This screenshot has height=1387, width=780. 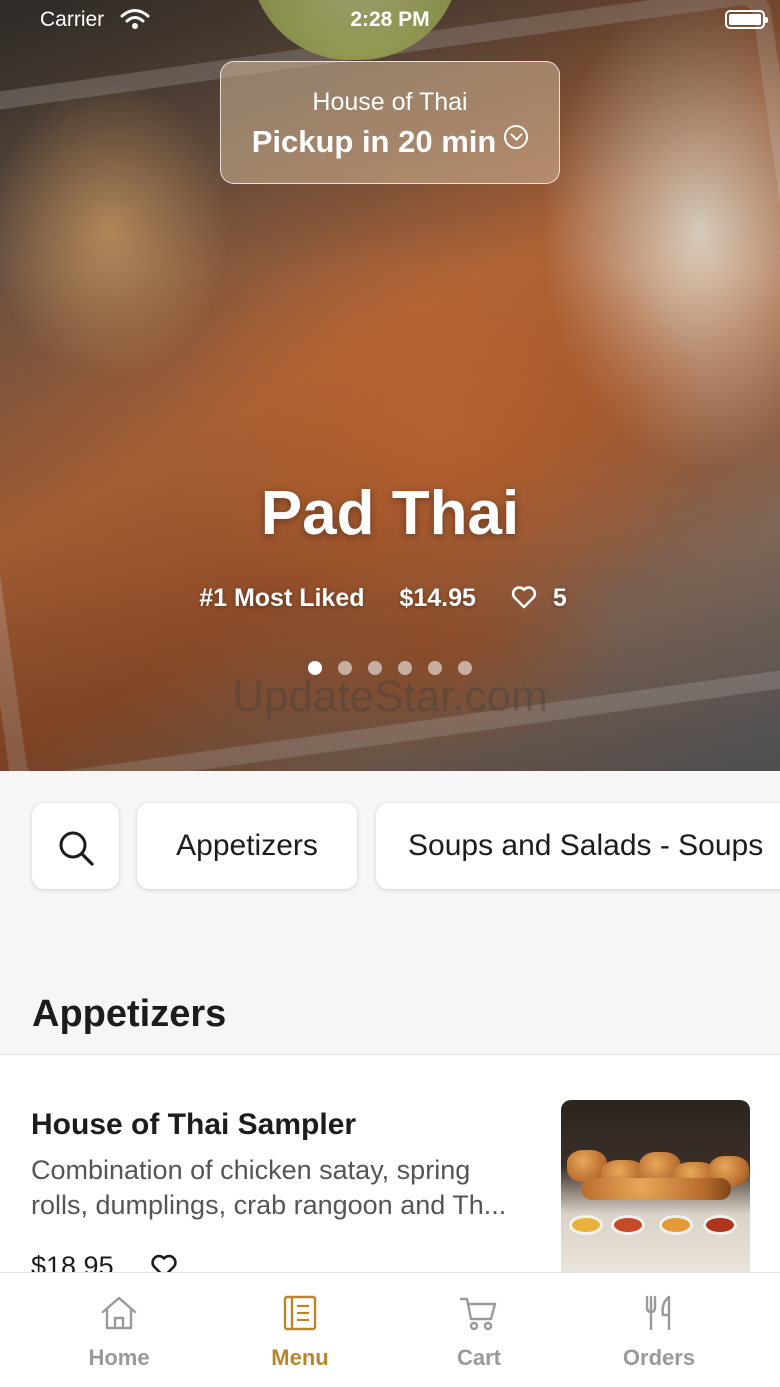 What do you see at coordinates (300, 1357) in the screenshot?
I see `tab-label: Menu` at bounding box center [300, 1357].